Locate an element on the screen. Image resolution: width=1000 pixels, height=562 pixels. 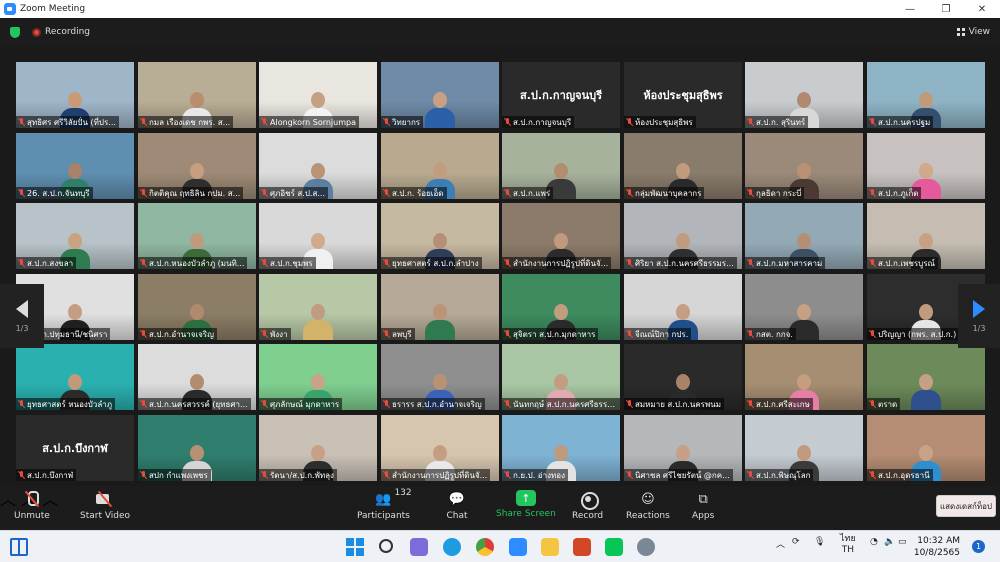
system-clock: 10:32 AM 10/8/2565 is located at coordinates (930, 547).